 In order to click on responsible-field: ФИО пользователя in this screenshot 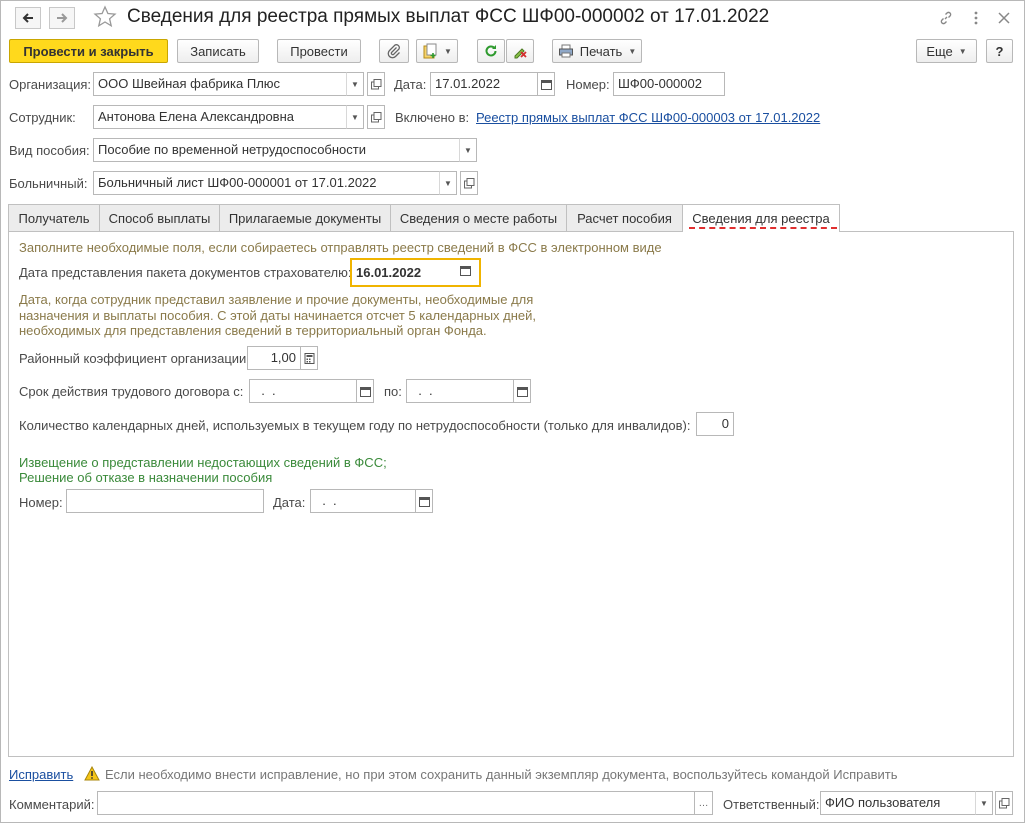, I will do `click(898, 803)`.